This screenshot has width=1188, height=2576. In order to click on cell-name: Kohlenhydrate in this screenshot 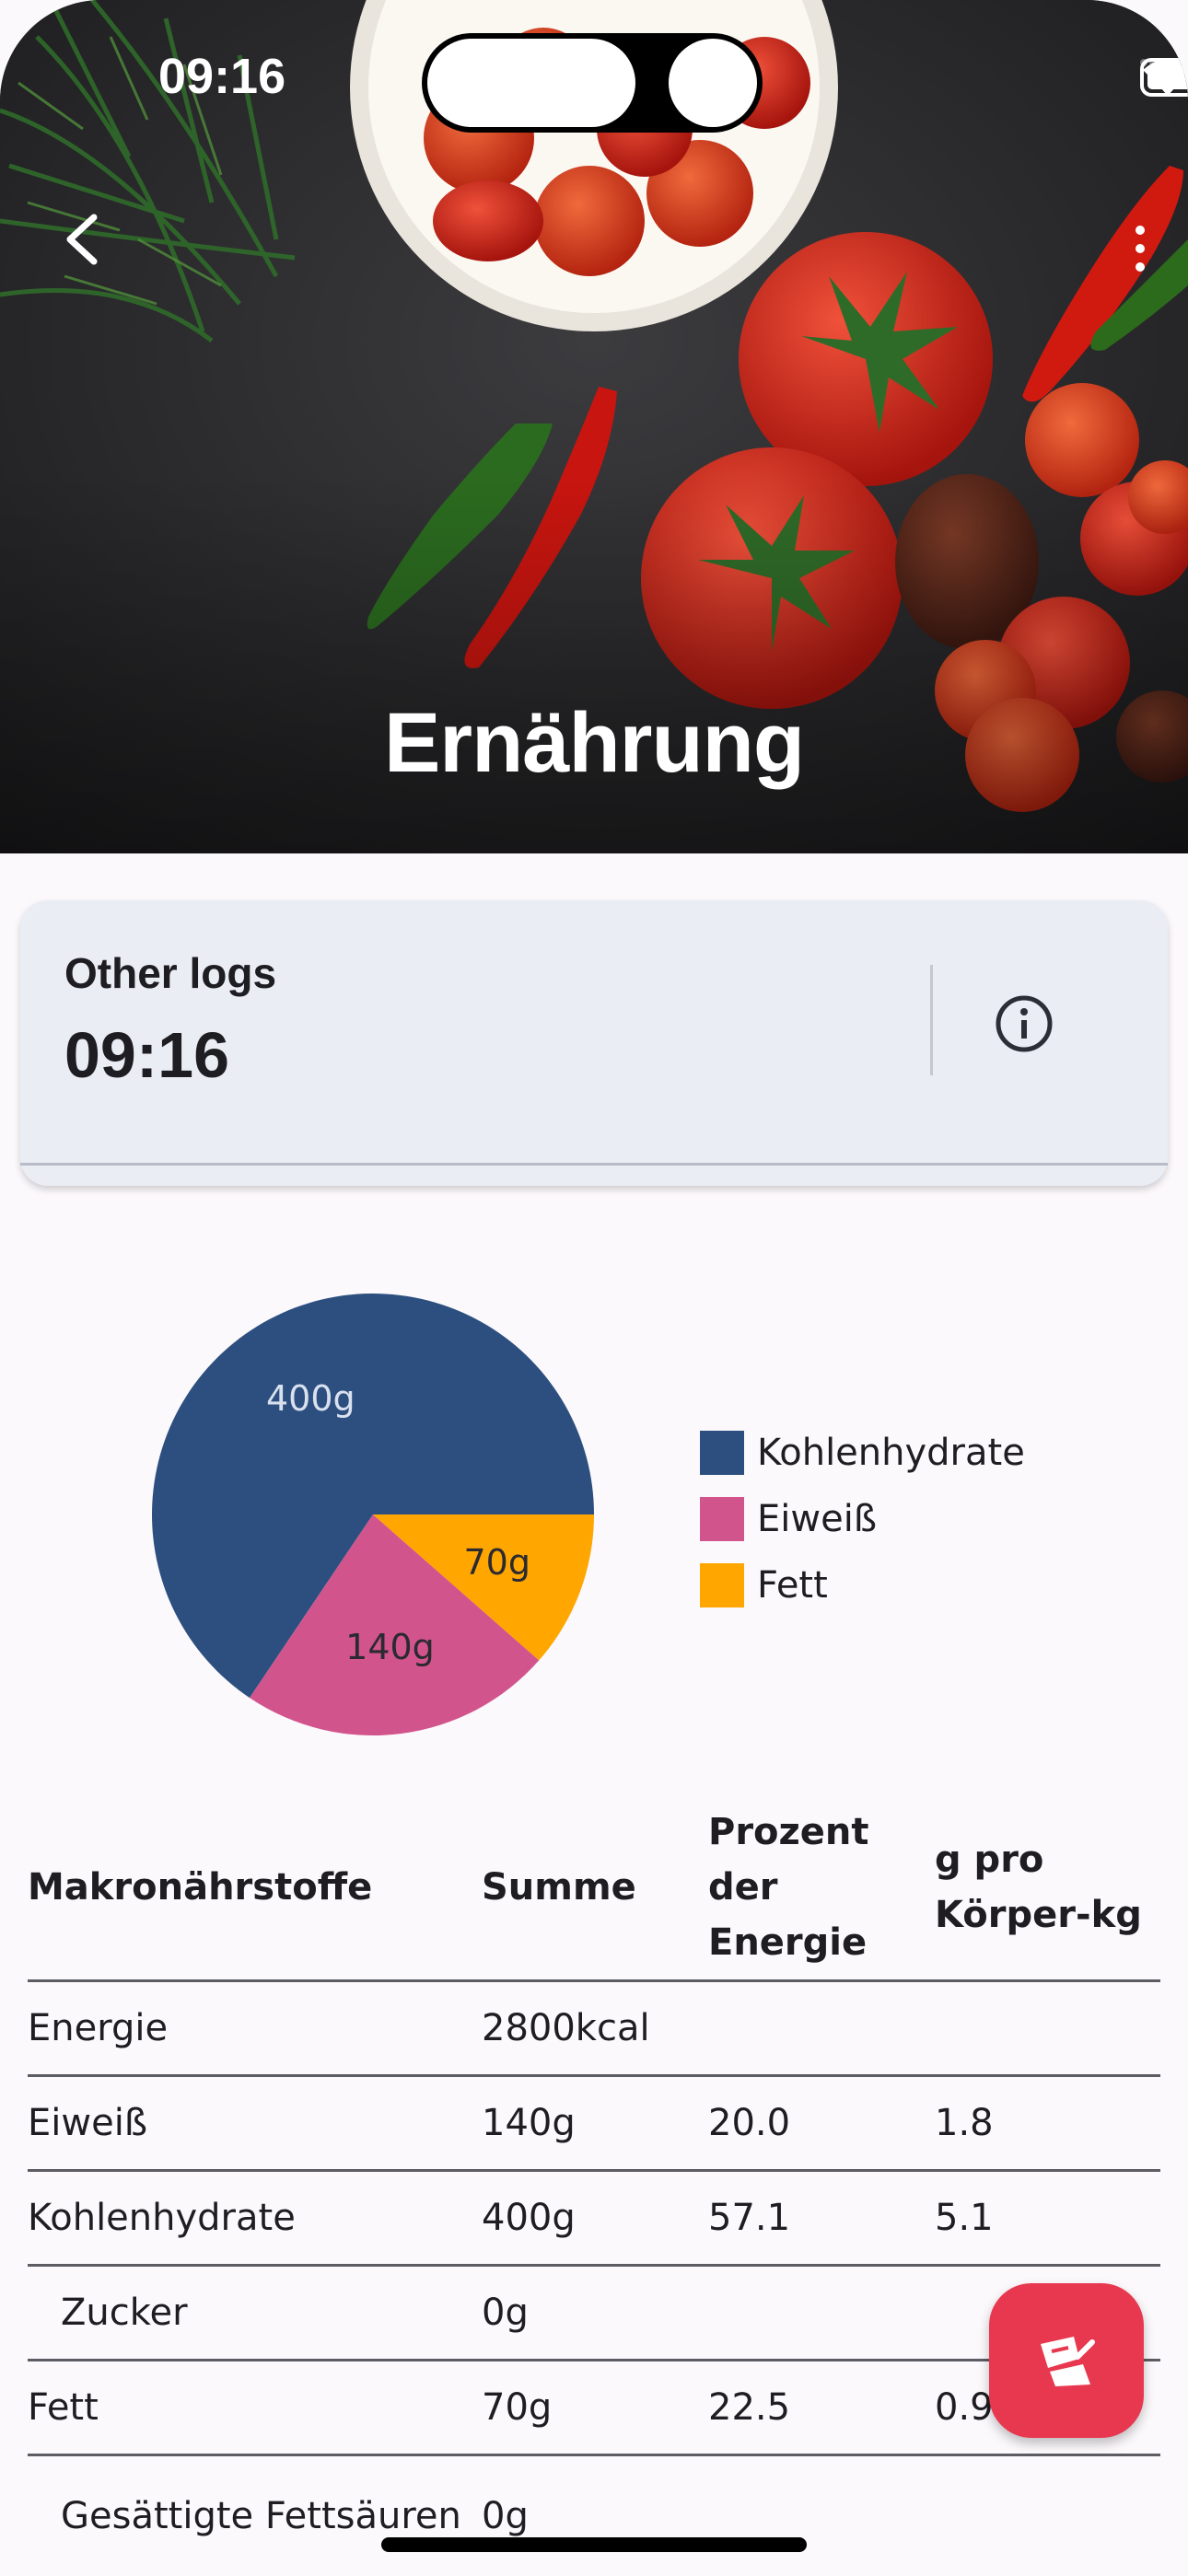, I will do `click(255, 2218)`.